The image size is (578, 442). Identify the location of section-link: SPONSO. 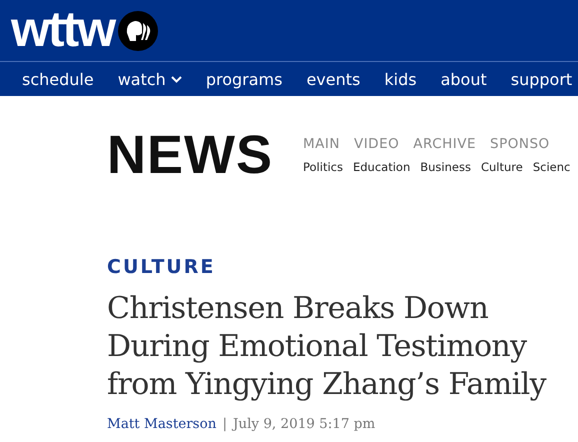
(520, 144).